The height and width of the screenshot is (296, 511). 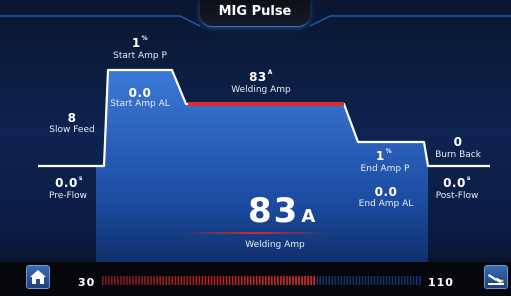 I want to click on meter-min: 30, so click(x=87, y=282).